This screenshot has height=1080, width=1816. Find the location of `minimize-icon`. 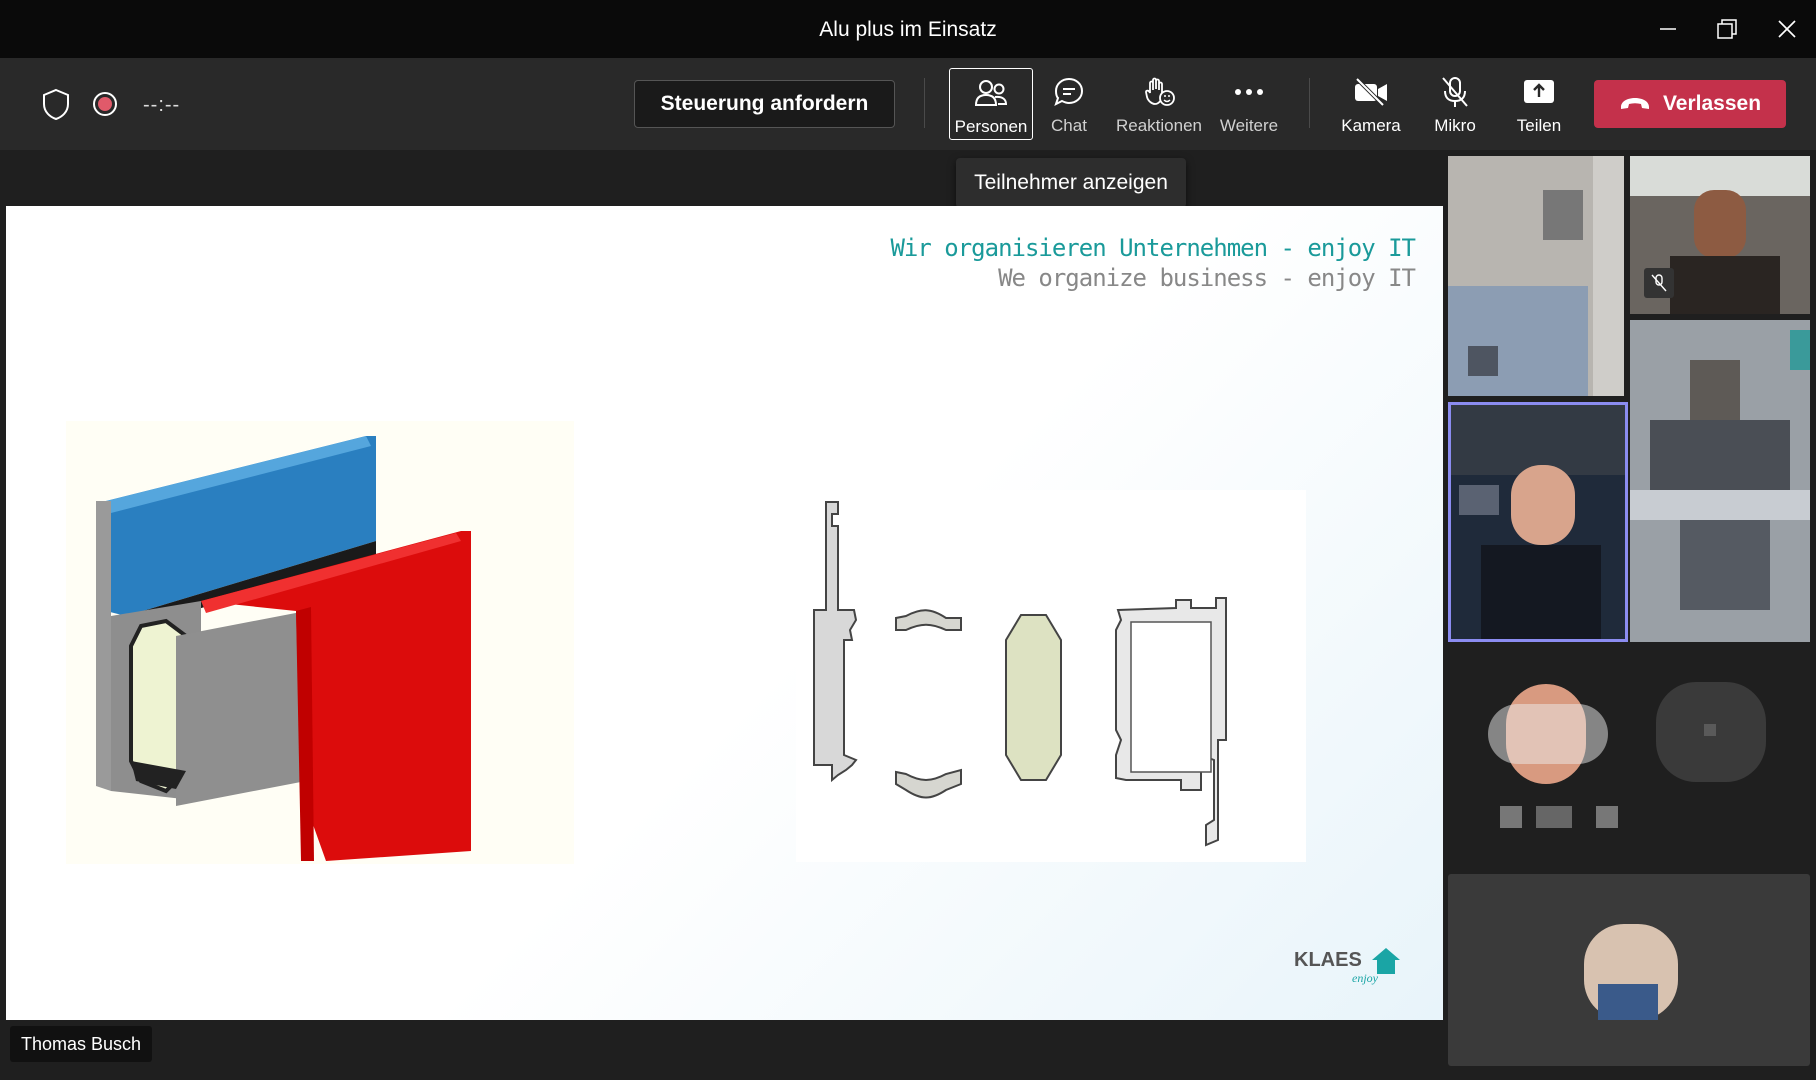

minimize-icon is located at coordinates (1668, 29).